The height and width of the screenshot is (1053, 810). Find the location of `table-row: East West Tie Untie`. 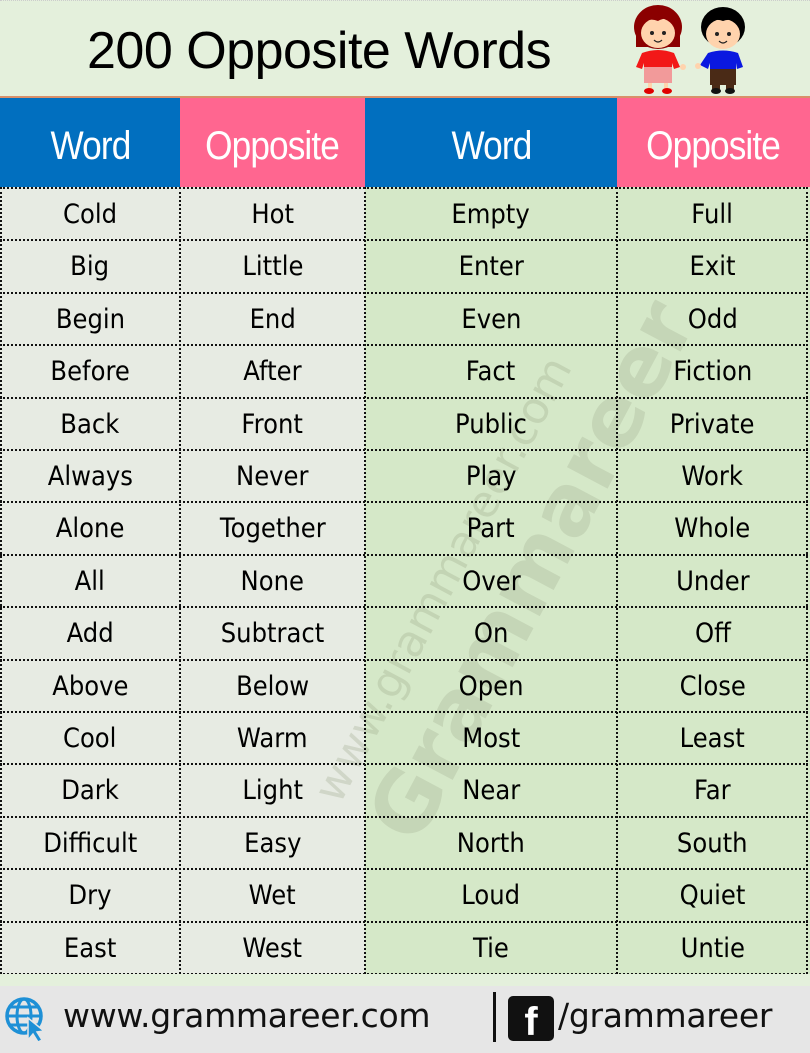

table-row: East West Tie Untie is located at coordinates (404, 947).